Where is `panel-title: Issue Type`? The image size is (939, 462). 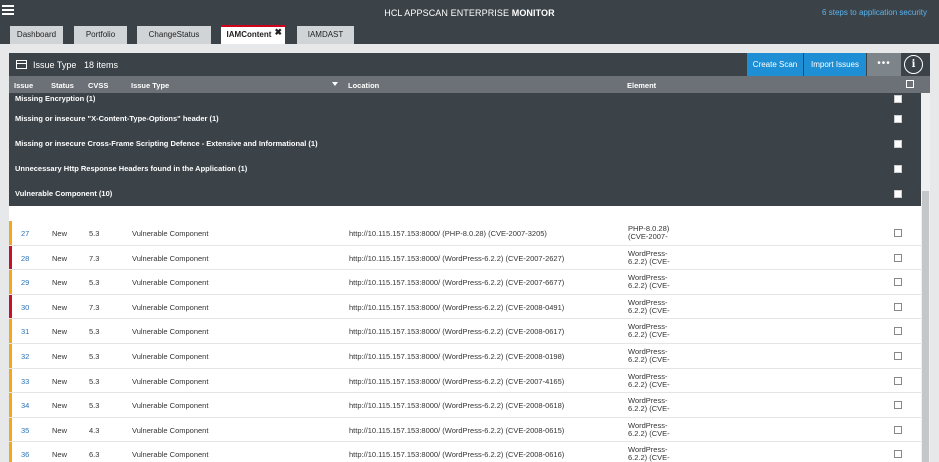 panel-title: Issue Type is located at coordinates (55, 65).